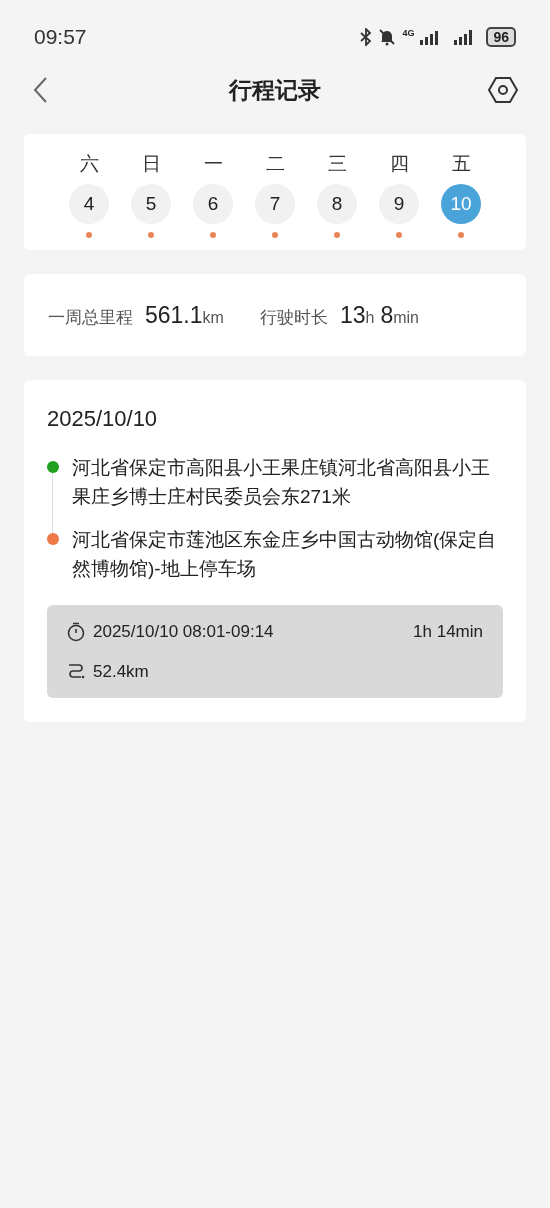 The image size is (550, 1208). Describe the element at coordinates (76, 671) in the screenshot. I see `route-icon` at that location.